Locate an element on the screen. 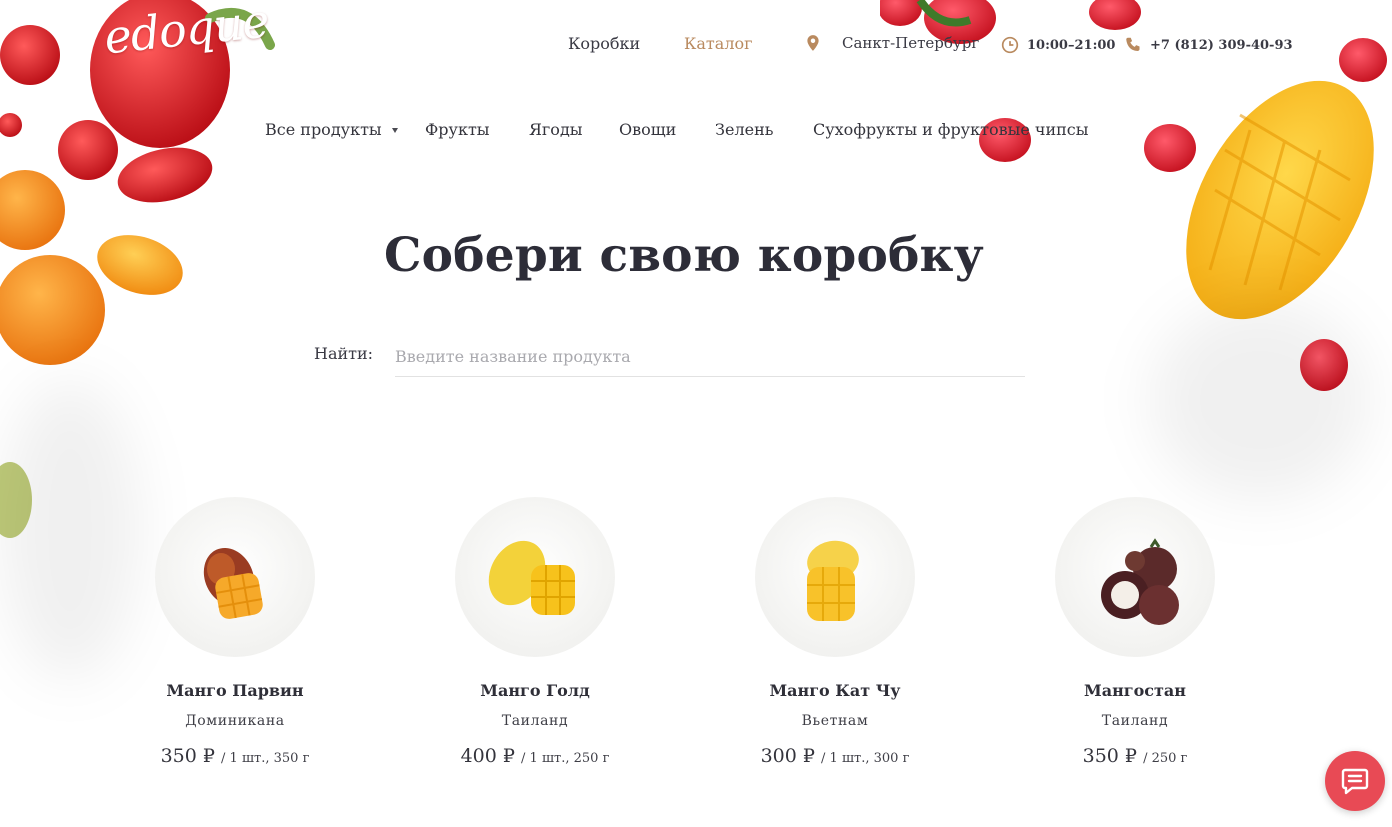 This screenshot has height=827, width=1392. product-origin: Доминикана is located at coordinates (235, 721).